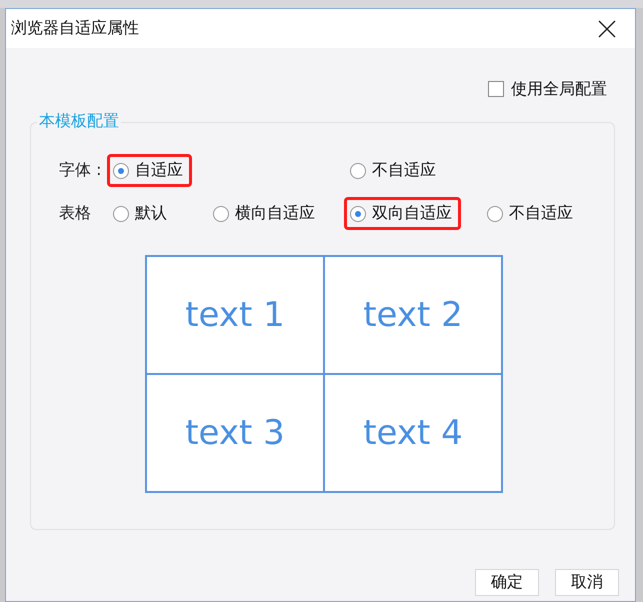 This screenshot has height=602, width=643. What do you see at coordinates (559, 89) in the screenshot?
I see `checkbox-label: 使用全局配置` at bounding box center [559, 89].